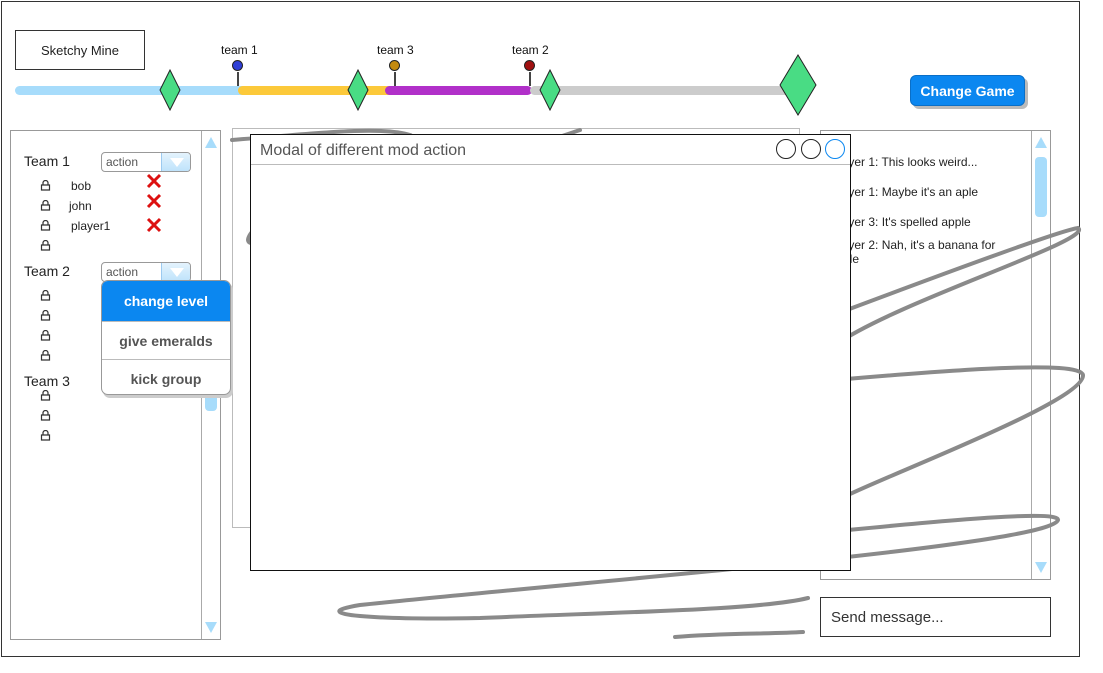  I want to click on chat-scrollbar, so click(1040, 355).